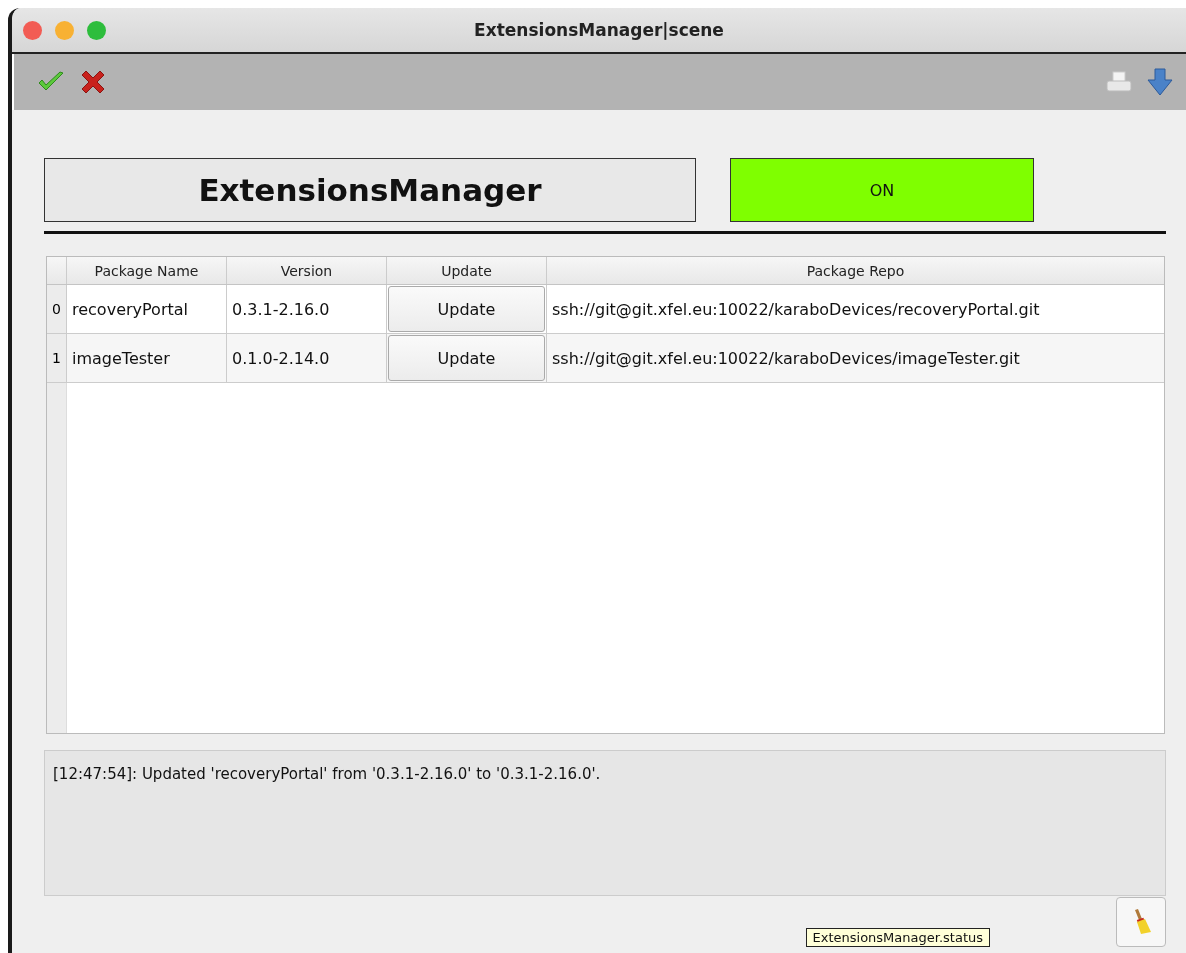  What do you see at coordinates (897, 937) in the screenshot?
I see `tooltip: ExtensionsManager.status` at bounding box center [897, 937].